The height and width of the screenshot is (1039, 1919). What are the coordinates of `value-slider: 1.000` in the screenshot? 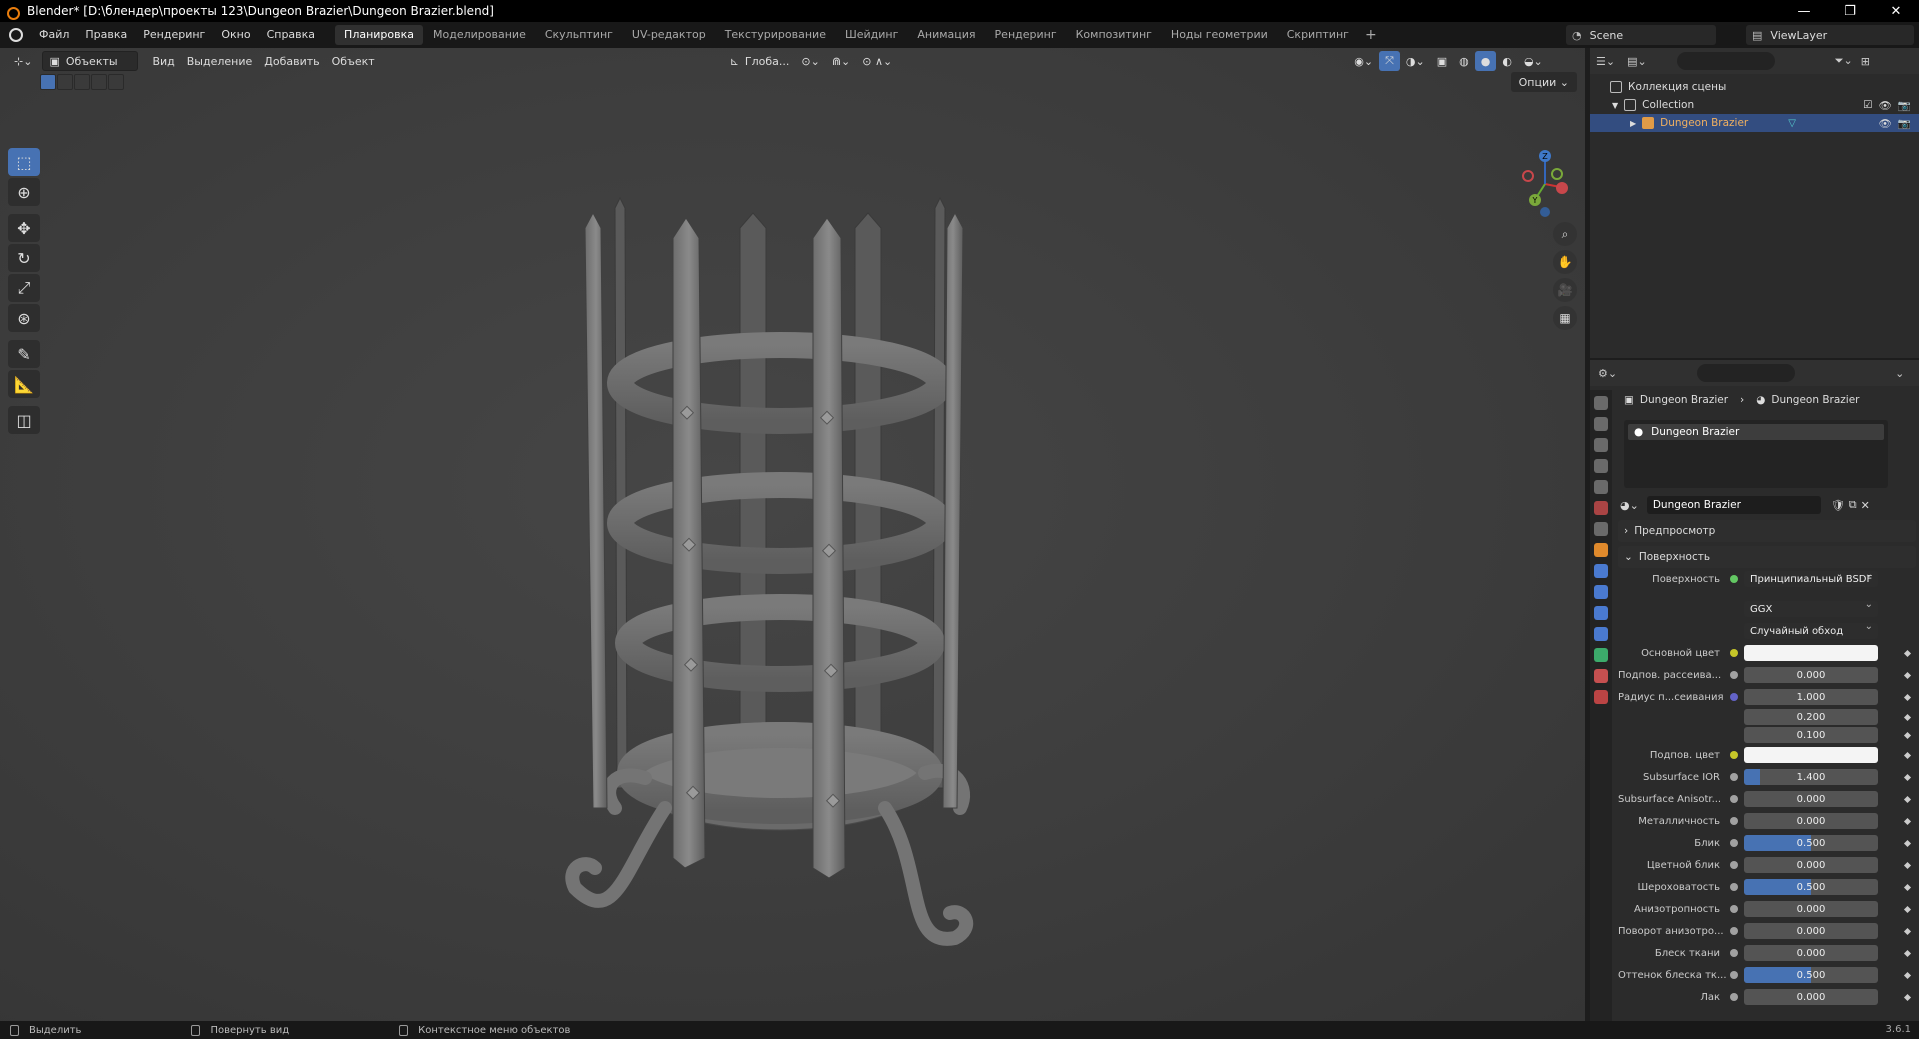 It's located at (1811, 697).